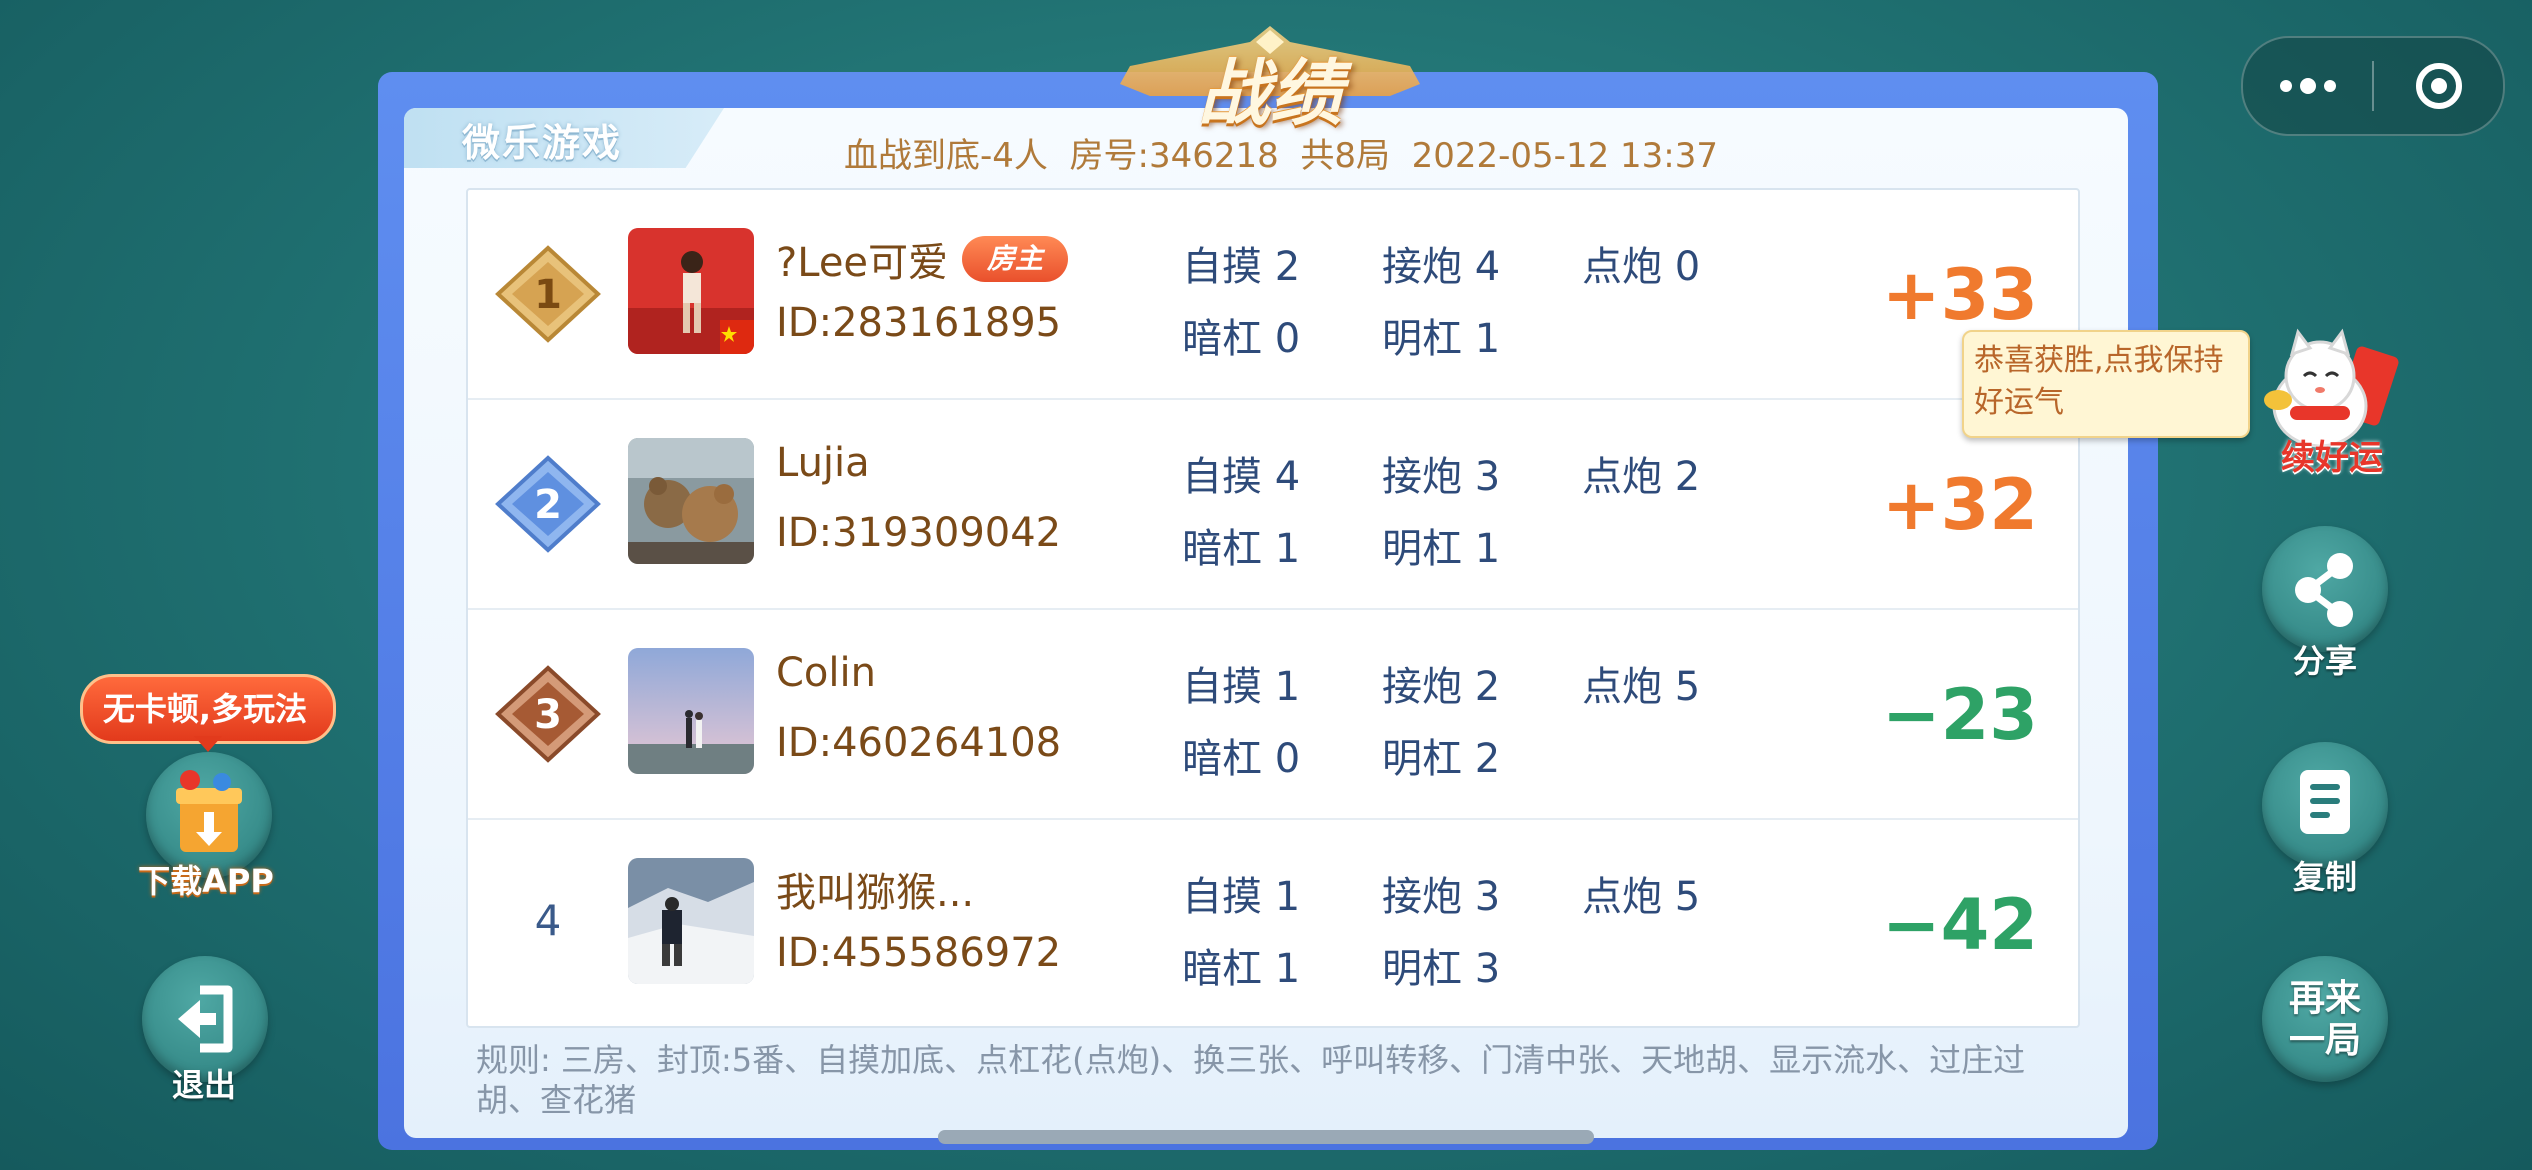 This screenshot has height=1170, width=2532. I want to click on copy-button, so click(2325, 805).